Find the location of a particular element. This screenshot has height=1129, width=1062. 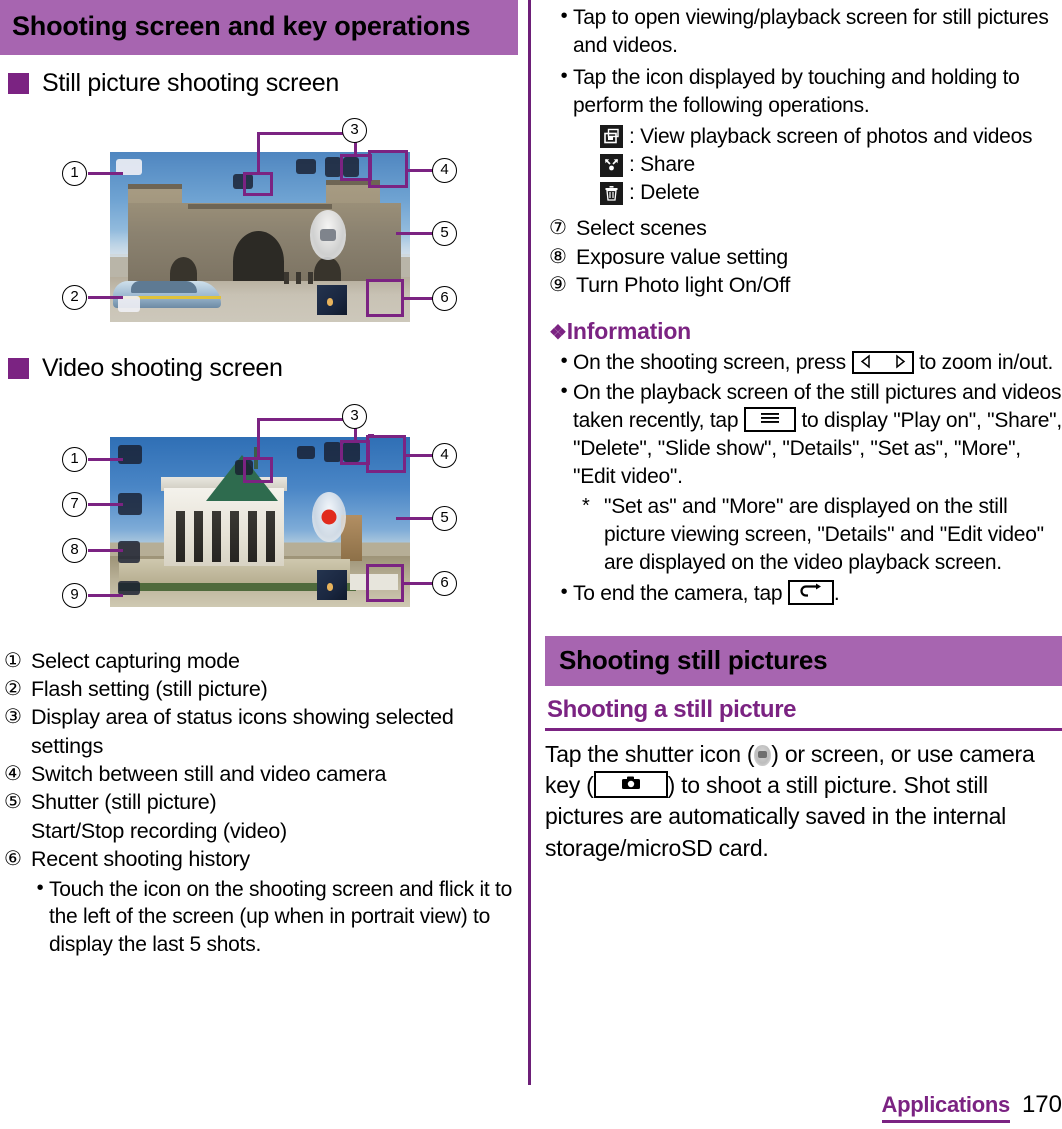

playback-screen-icon is located at coordinates (611, 137).